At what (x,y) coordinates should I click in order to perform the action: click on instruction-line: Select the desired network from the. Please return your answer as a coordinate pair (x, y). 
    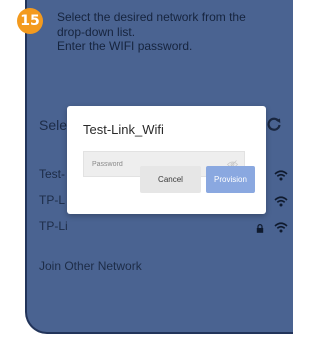
    Looking at the image, I should click on (151, 17).